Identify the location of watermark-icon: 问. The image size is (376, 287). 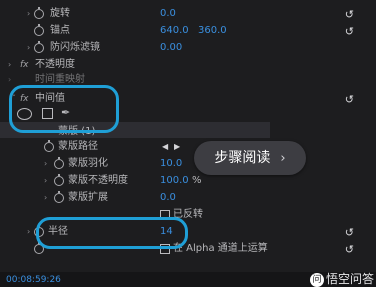
(316, 279).